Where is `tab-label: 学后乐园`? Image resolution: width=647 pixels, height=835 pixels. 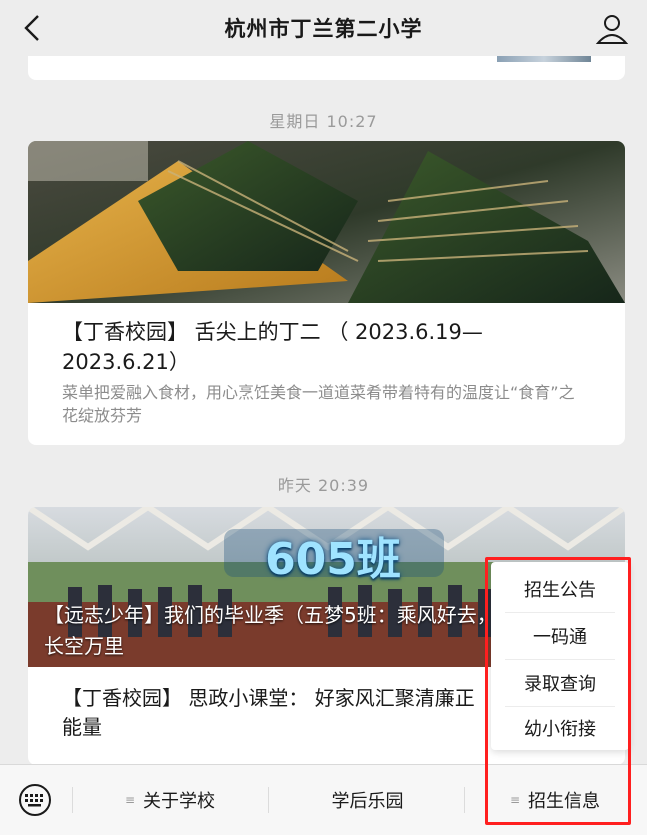
tab-label: 学后乐园 is located at coordinates (367, 801).